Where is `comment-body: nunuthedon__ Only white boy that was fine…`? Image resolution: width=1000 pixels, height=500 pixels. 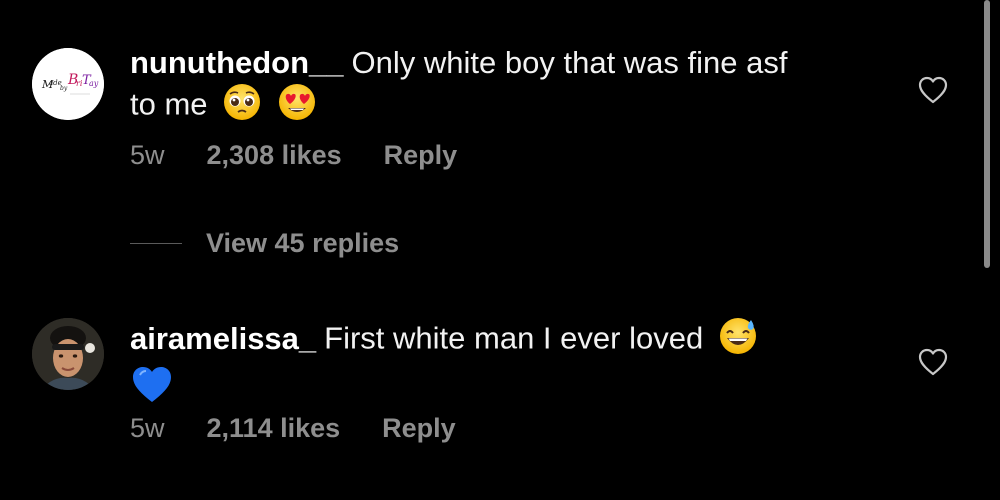 comment-body: nunuthedon__ Only white boy that was fine… is located at coordinates (475, 87).